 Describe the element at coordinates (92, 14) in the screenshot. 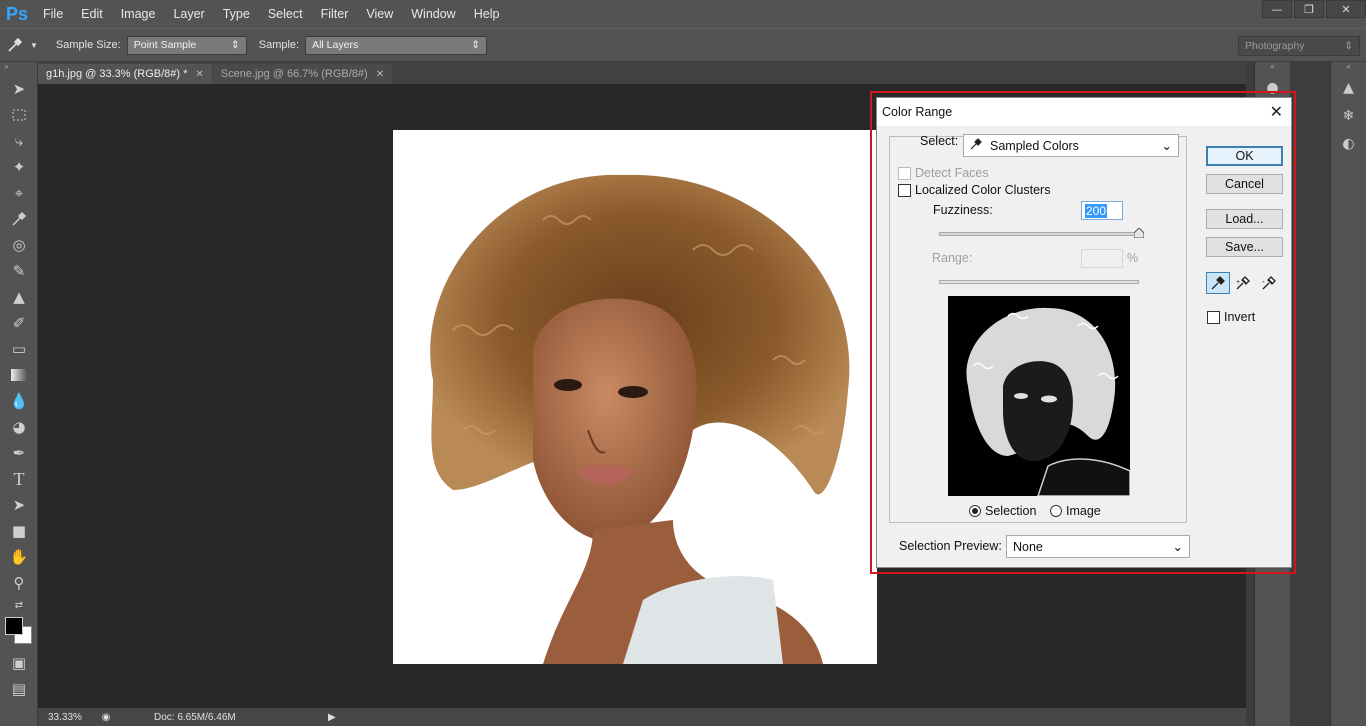

I see `menu-edit: Edit` at that location.